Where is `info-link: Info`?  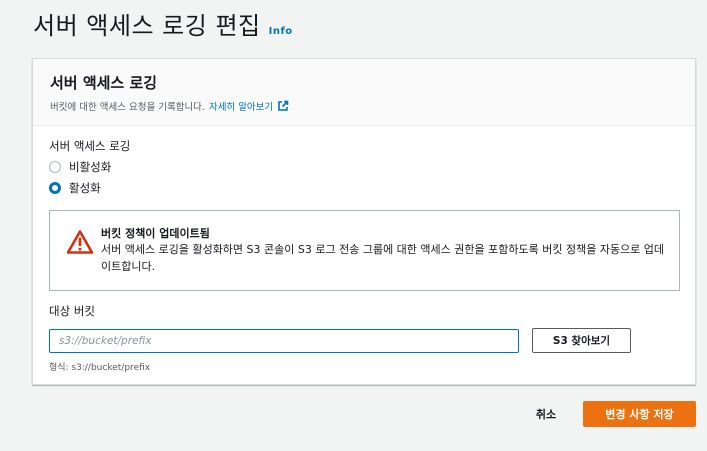 info-link: Info is located at coordinates (281, 31).